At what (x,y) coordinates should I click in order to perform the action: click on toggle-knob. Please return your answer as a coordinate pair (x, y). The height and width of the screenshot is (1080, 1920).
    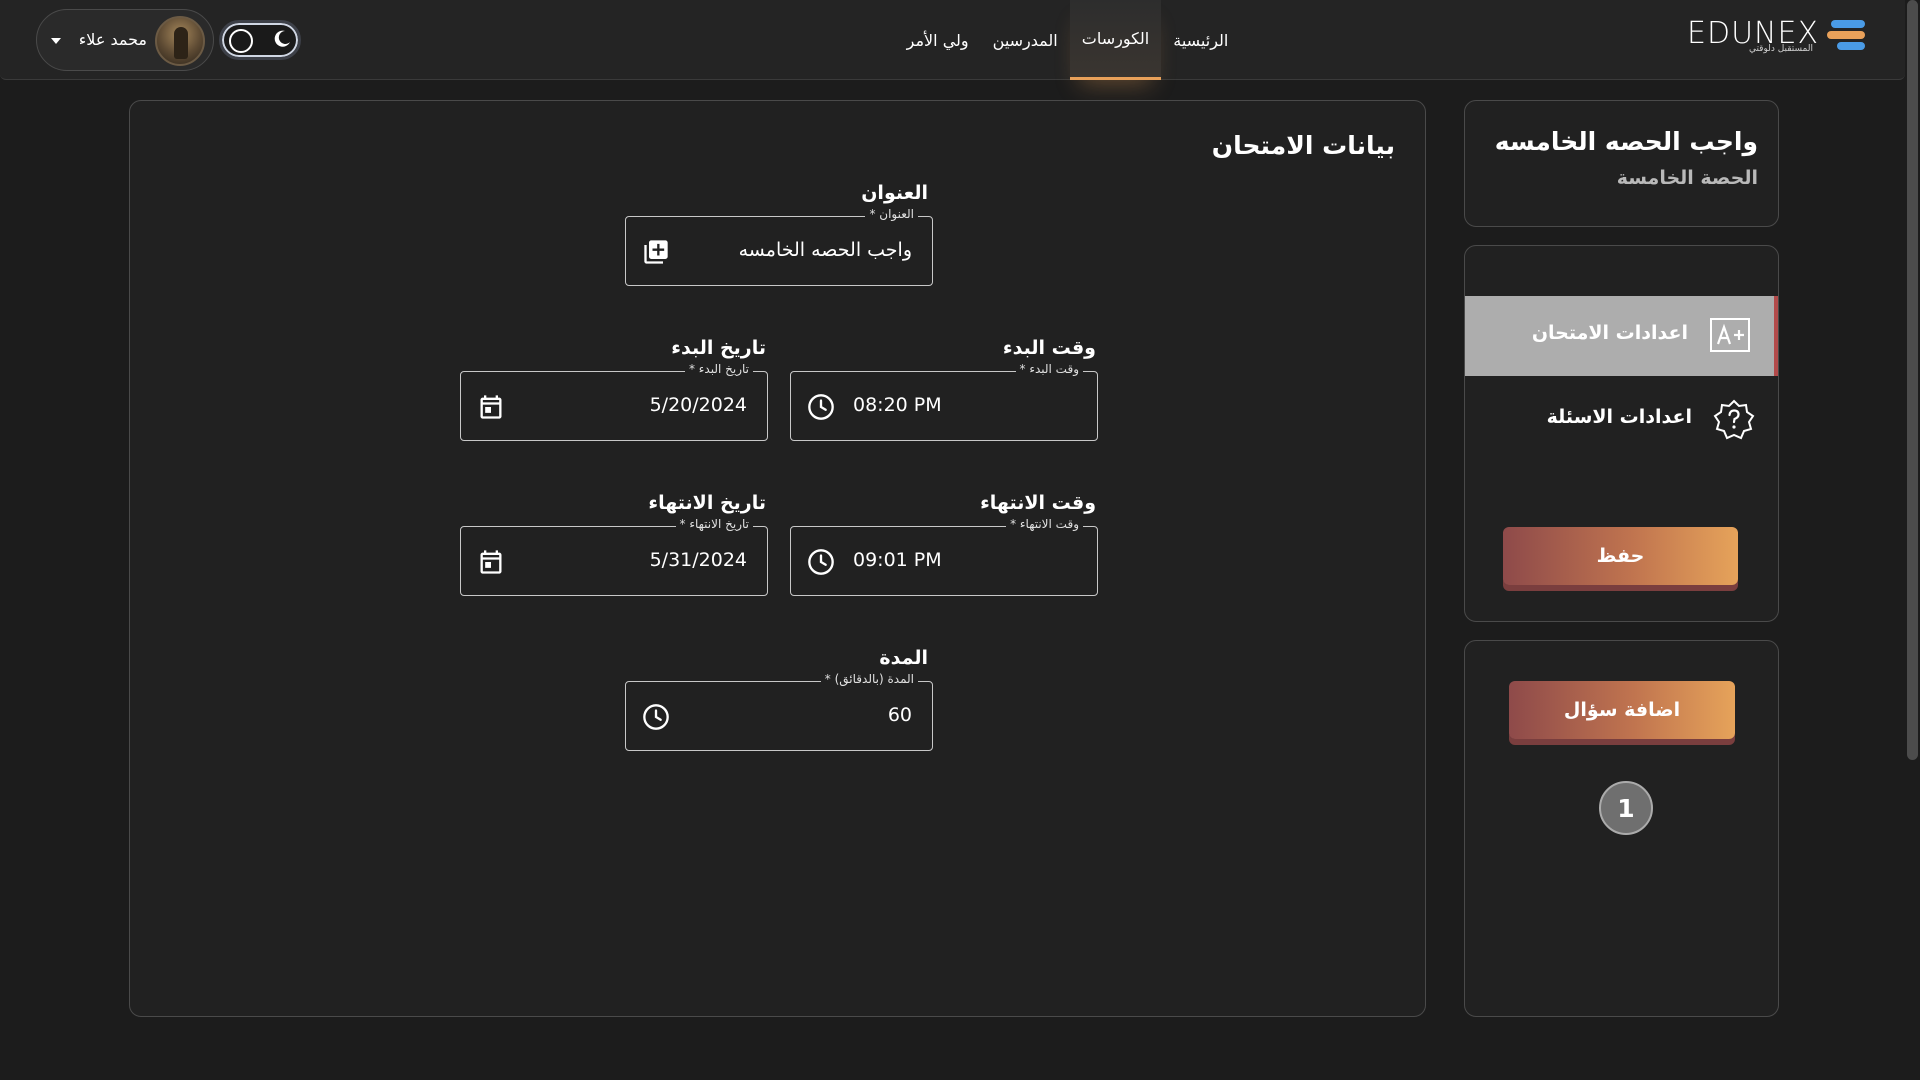
    Looking at the image, I should click on (241, 41).